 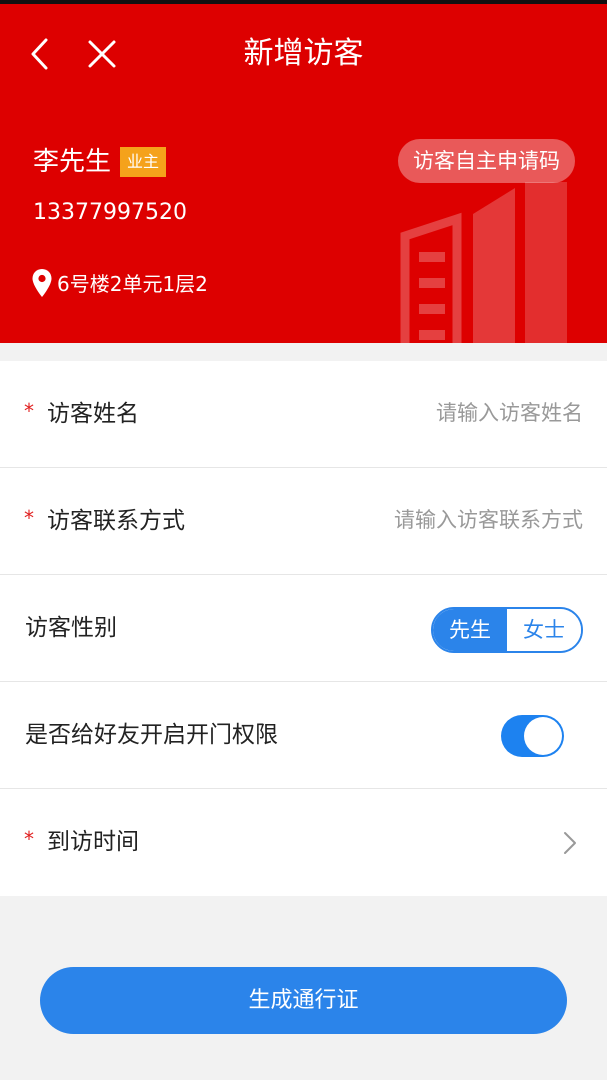 I want to click on self-apply-code-button: 访客自主申请码, so click(x=486, y=161).